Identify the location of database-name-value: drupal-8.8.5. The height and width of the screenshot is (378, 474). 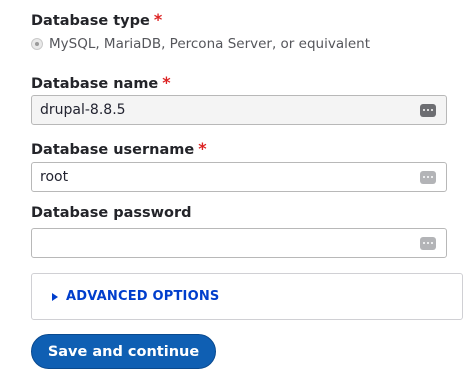
(83, 110).